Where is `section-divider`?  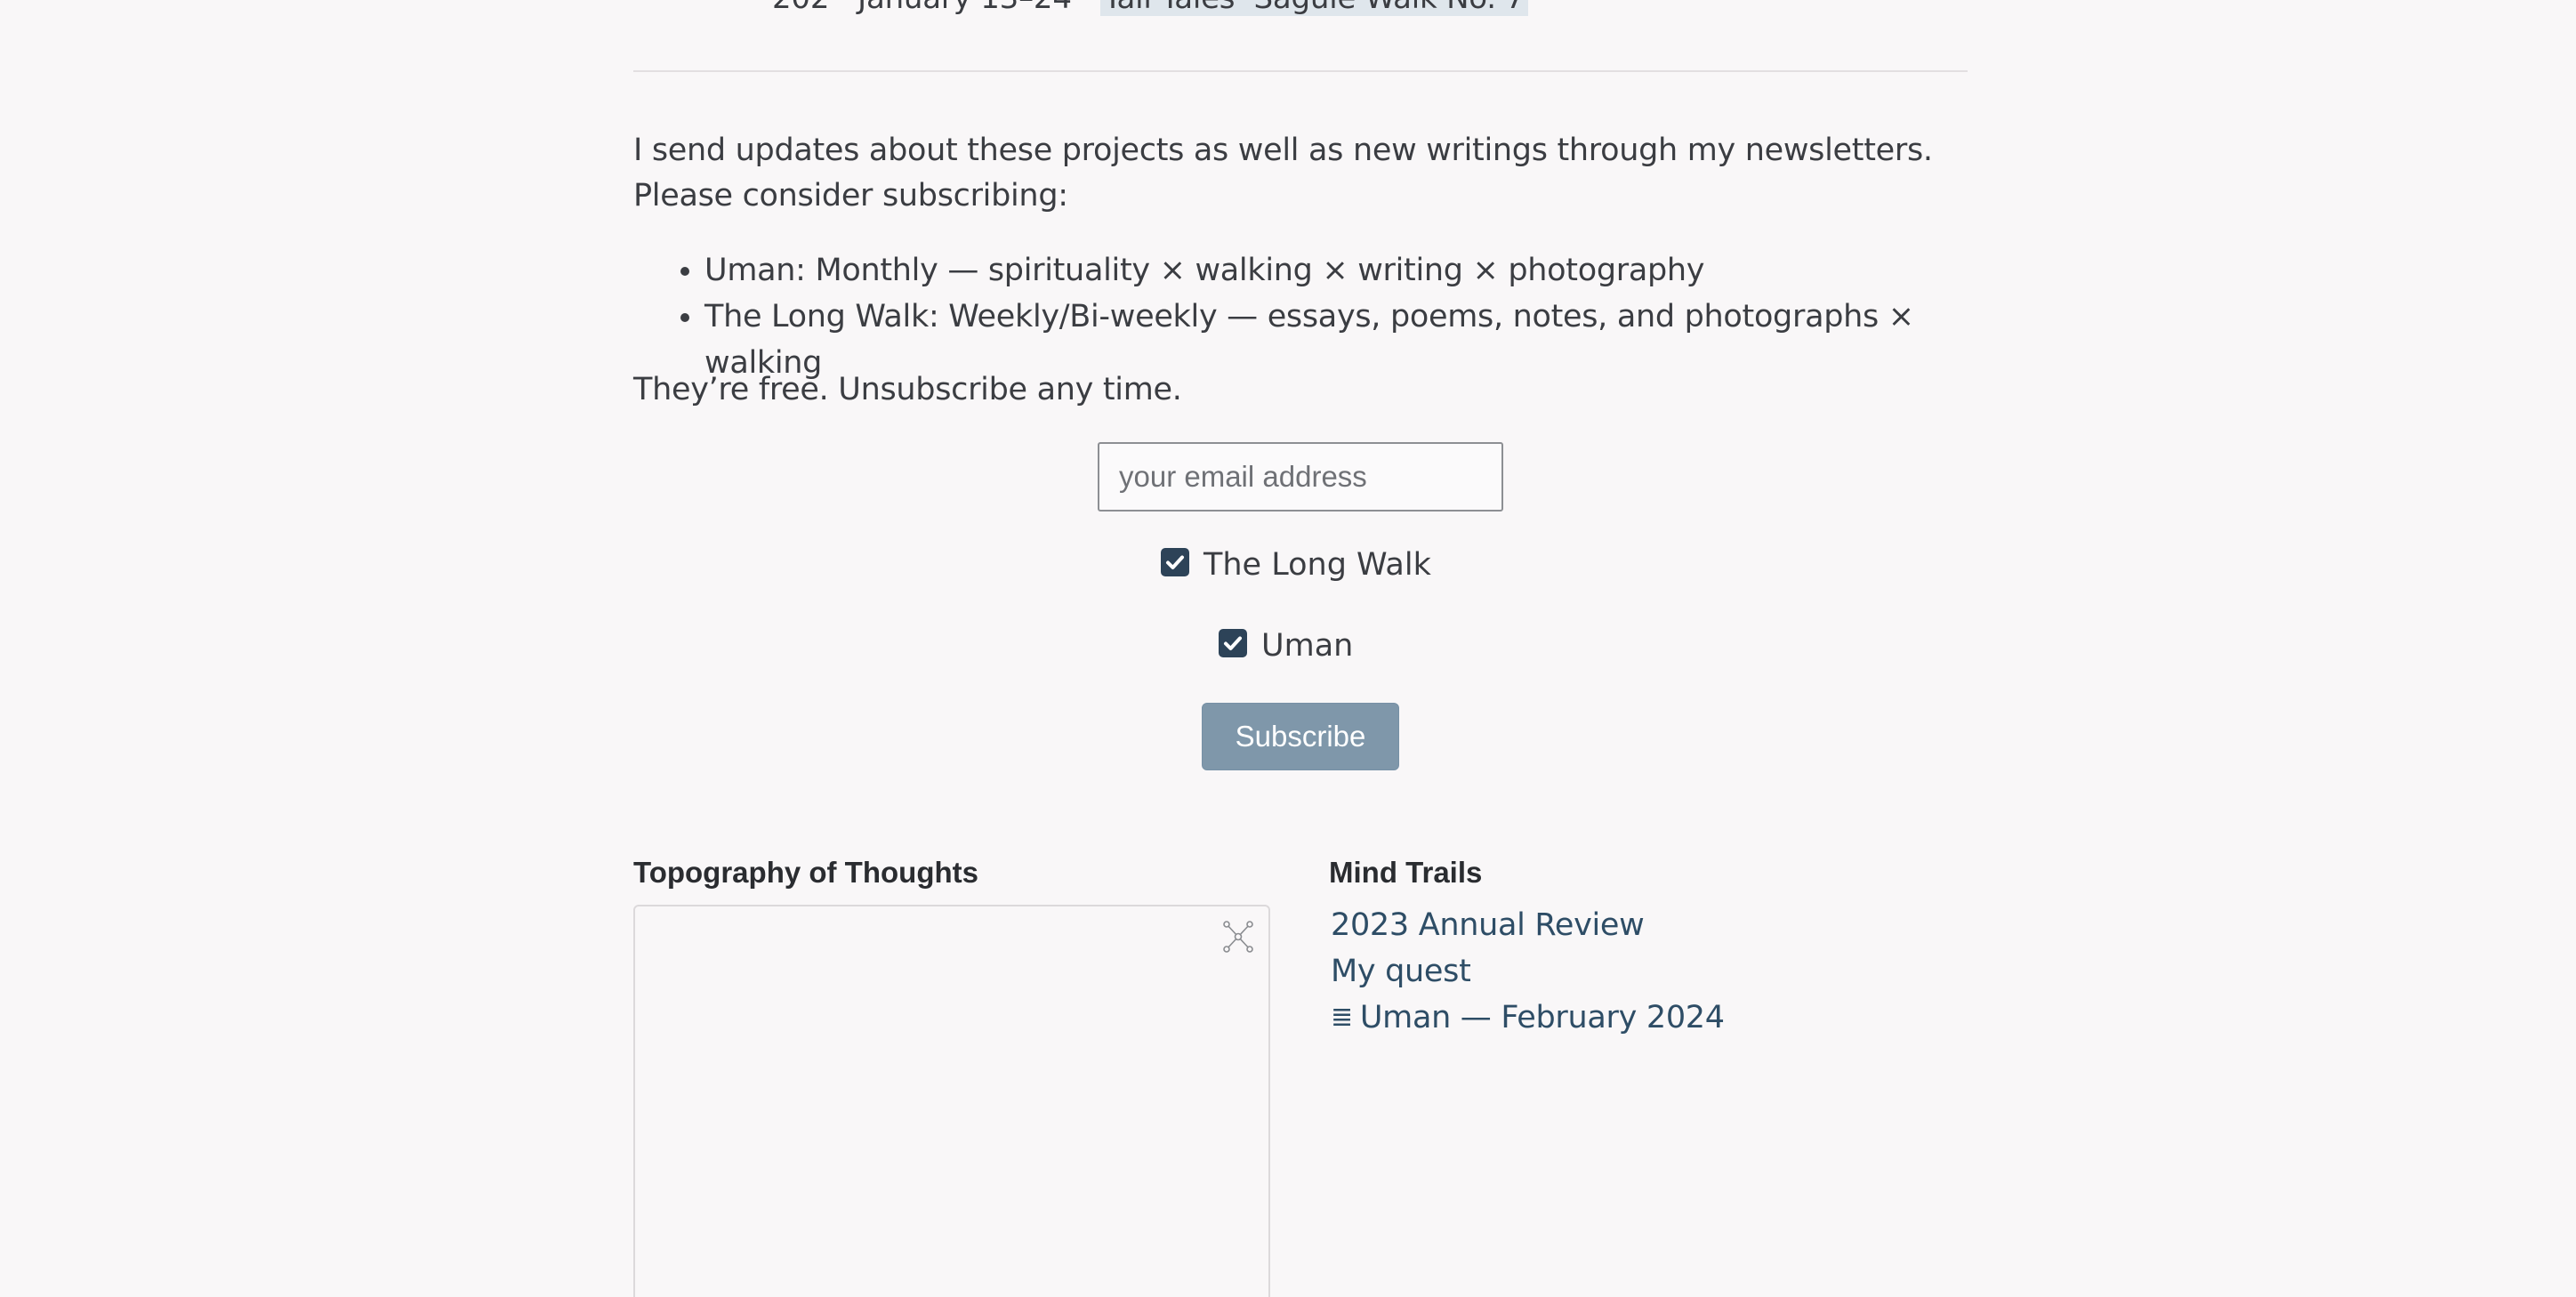
section-divider is located at coordinates (1300, 71).